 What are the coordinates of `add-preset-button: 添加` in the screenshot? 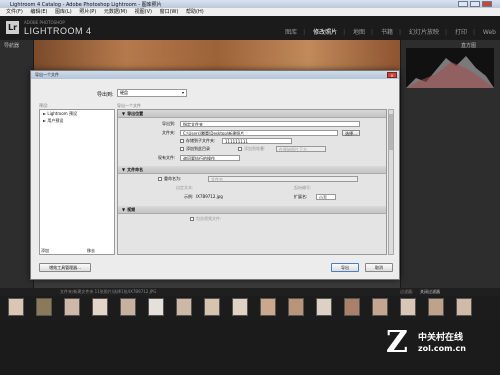 It's located at (45, 251).